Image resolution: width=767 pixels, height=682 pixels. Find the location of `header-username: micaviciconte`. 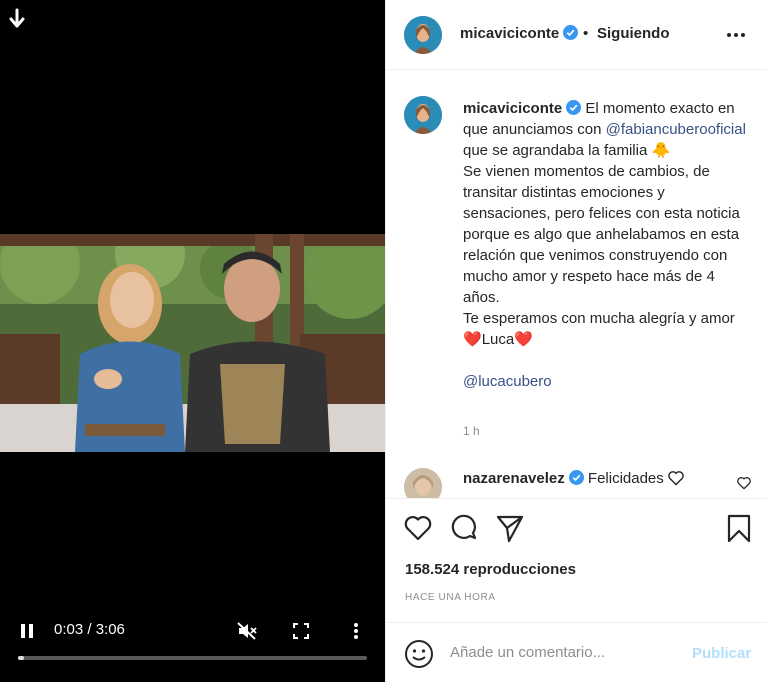

header-username: micaviciconte is located at coordinates (519, 33).